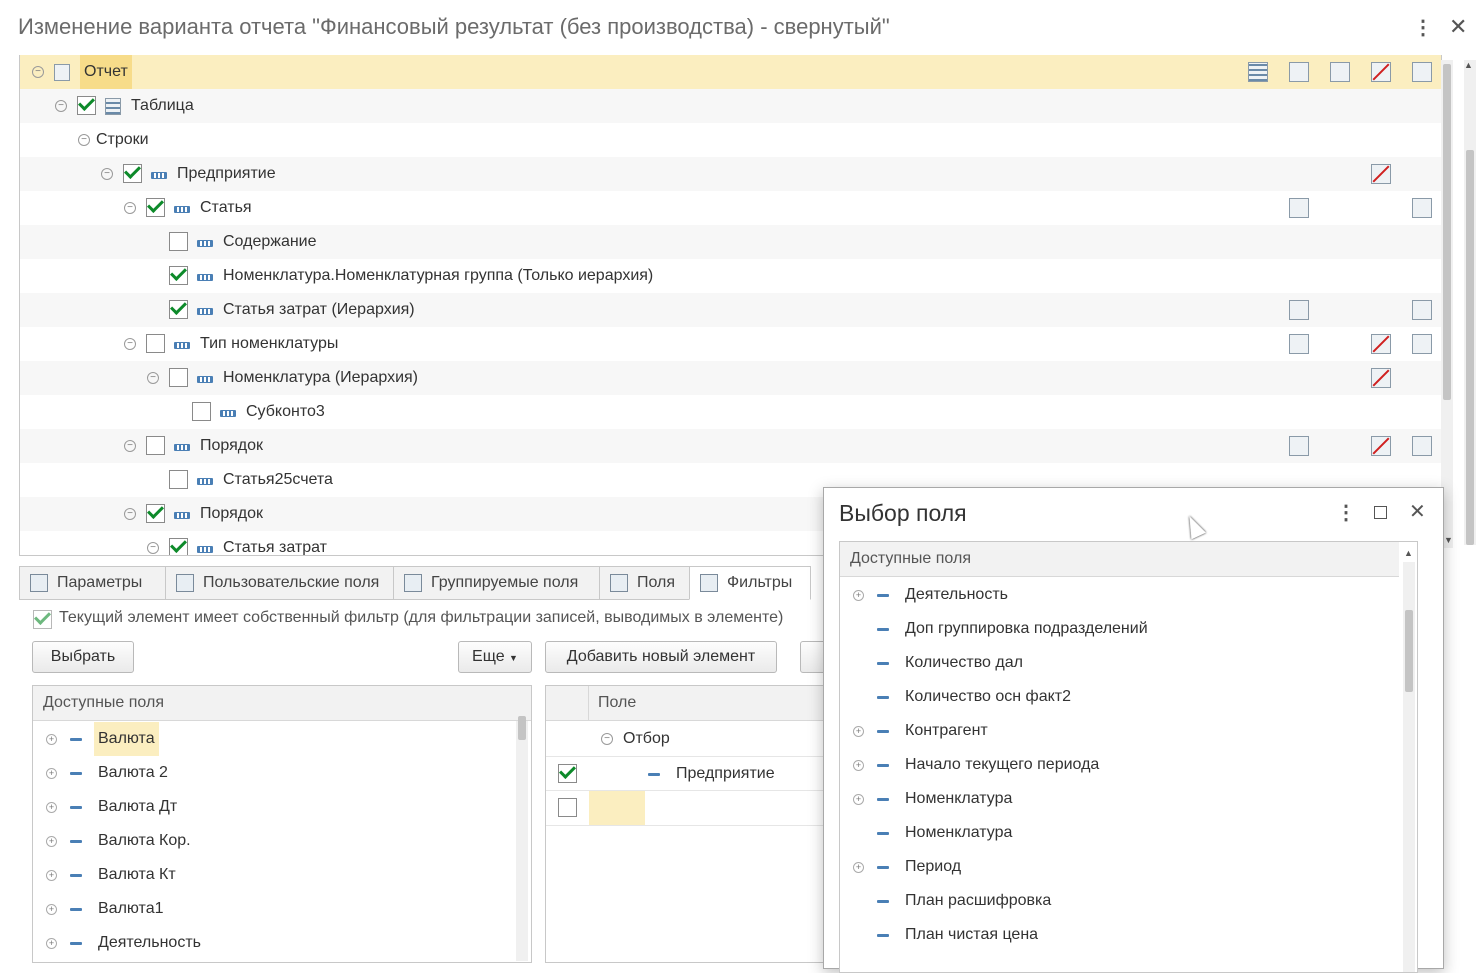  What do you see at coordinates (1258, 72) in the screenshot?
I see `structure-icon` at bounding box center [1258, 72].